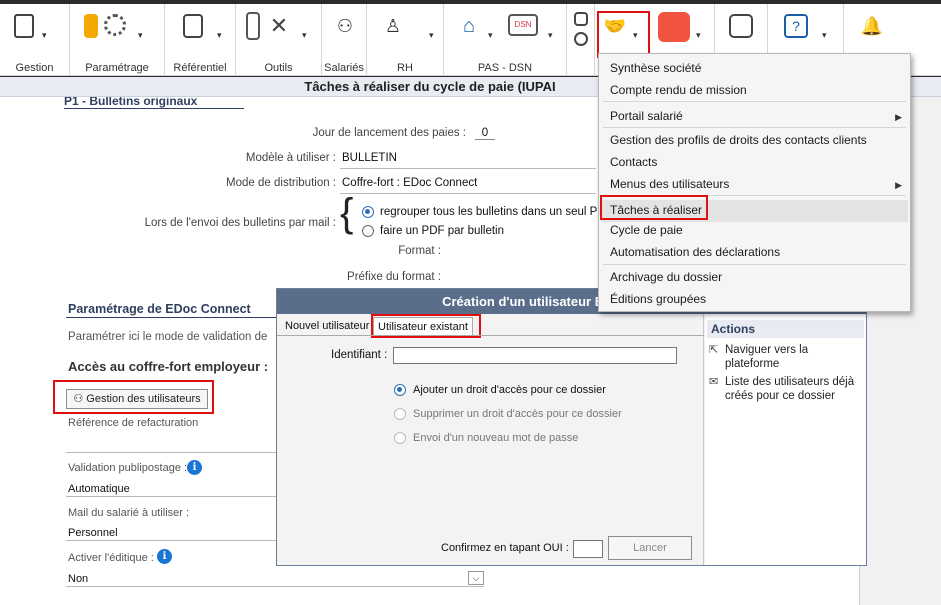  Describe the element at coordinates (658, 299) in the screenshot. I see `menu-item-editions-groupees: Éditions groupées` at that location.